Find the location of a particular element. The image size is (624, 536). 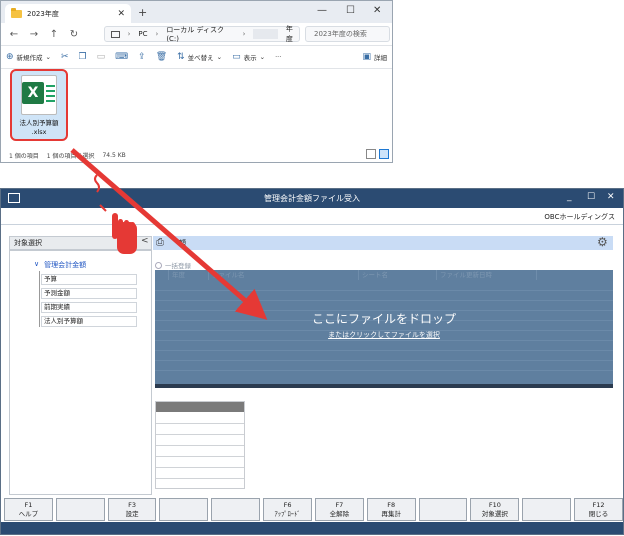

fkey-f3: F3 設定 is located at coordinates (132, 509).